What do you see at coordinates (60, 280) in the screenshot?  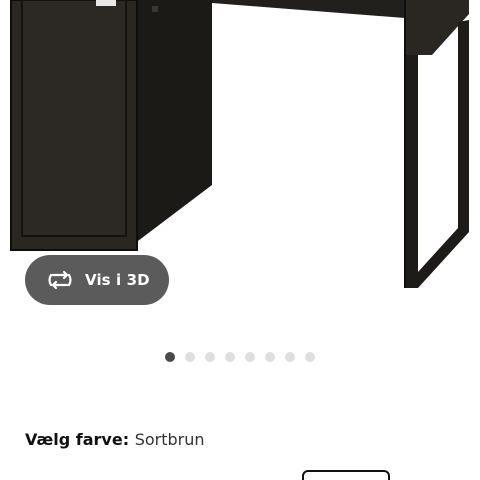 I see `rotate-3d-icon` at bounding box center [60, 280].